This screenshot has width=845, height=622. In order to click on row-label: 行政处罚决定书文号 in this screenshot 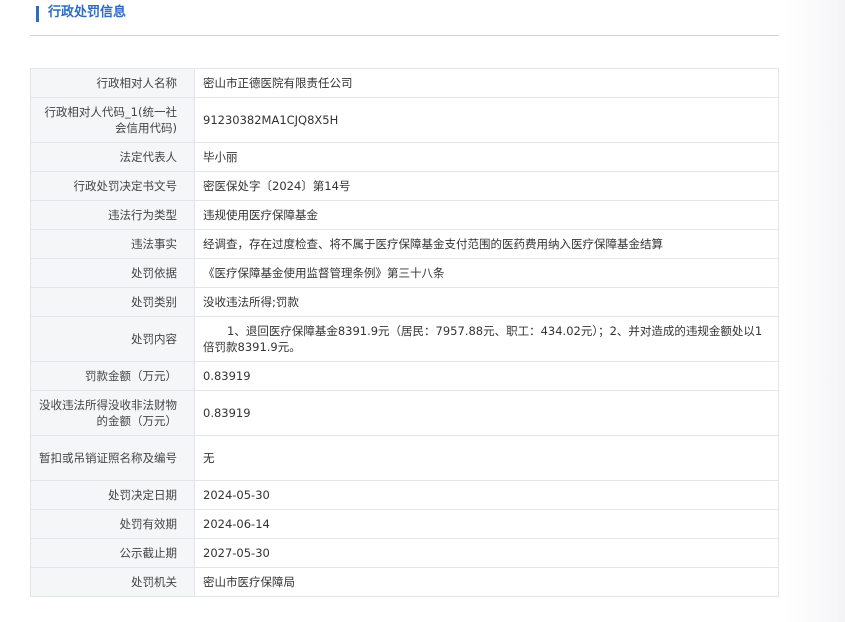, I will do `click(112, 186)`.